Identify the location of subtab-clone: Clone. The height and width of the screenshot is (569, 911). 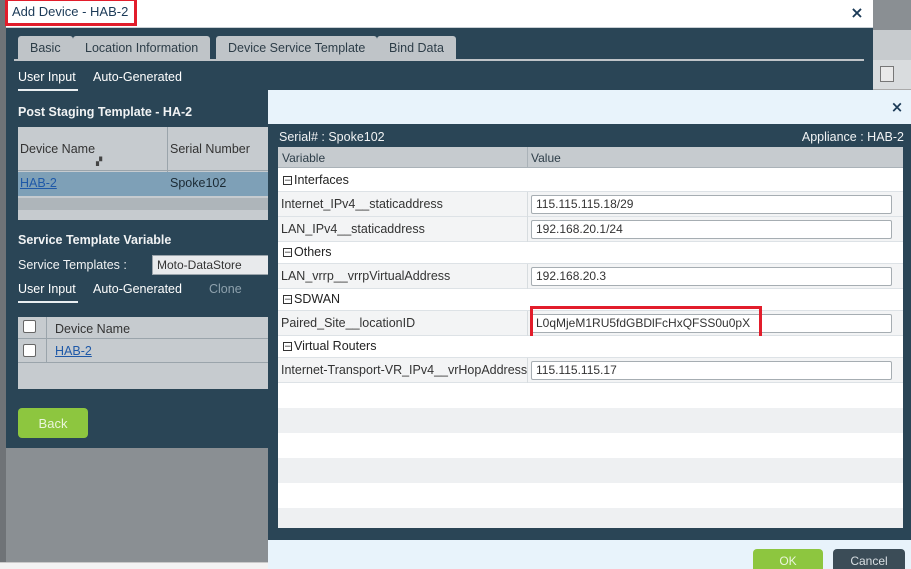
(225, 289).